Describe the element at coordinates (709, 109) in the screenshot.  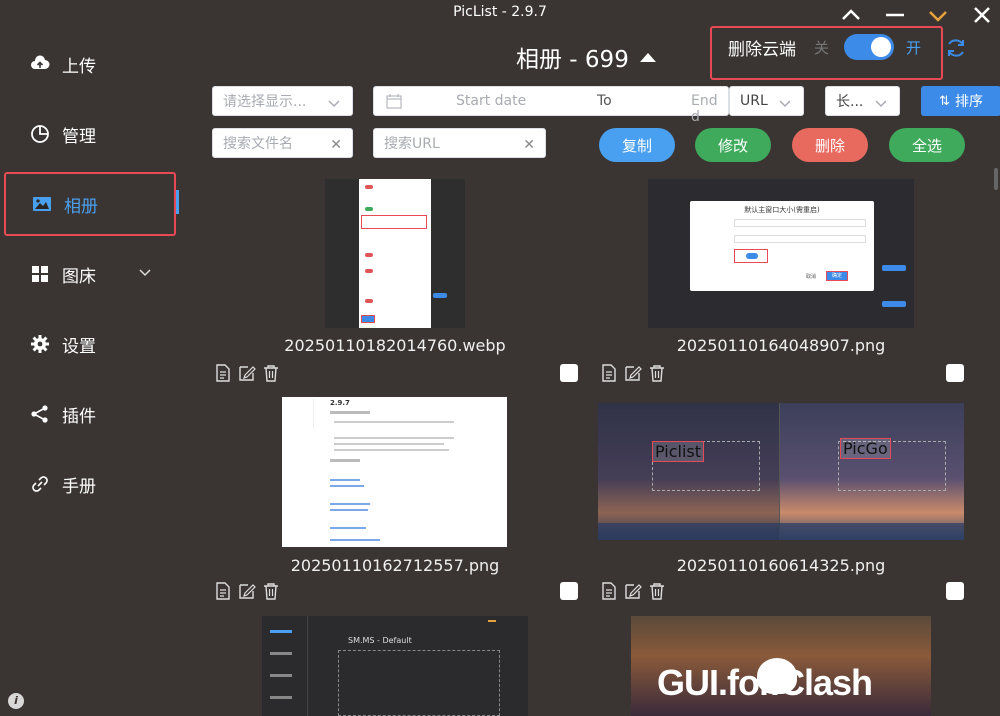
I see `end-date-input: End d` at that location.